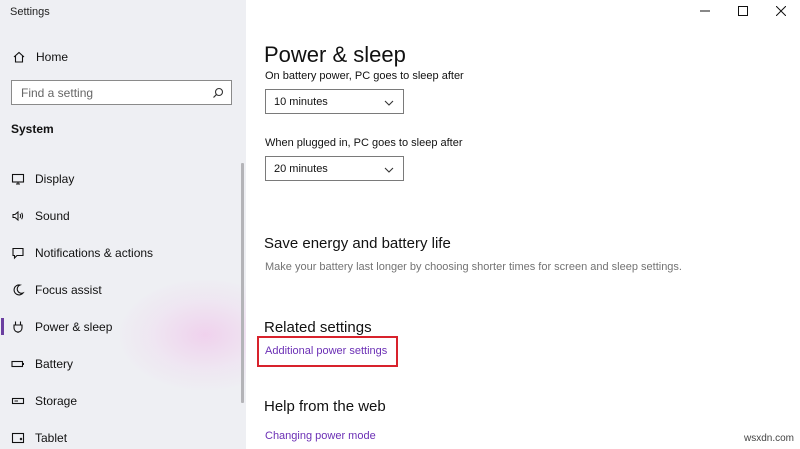  What do you see at coordinates (51, 437) in the screenshot?
I see `sidebar-item-label: Tablet` at bounding box center [51, 437].